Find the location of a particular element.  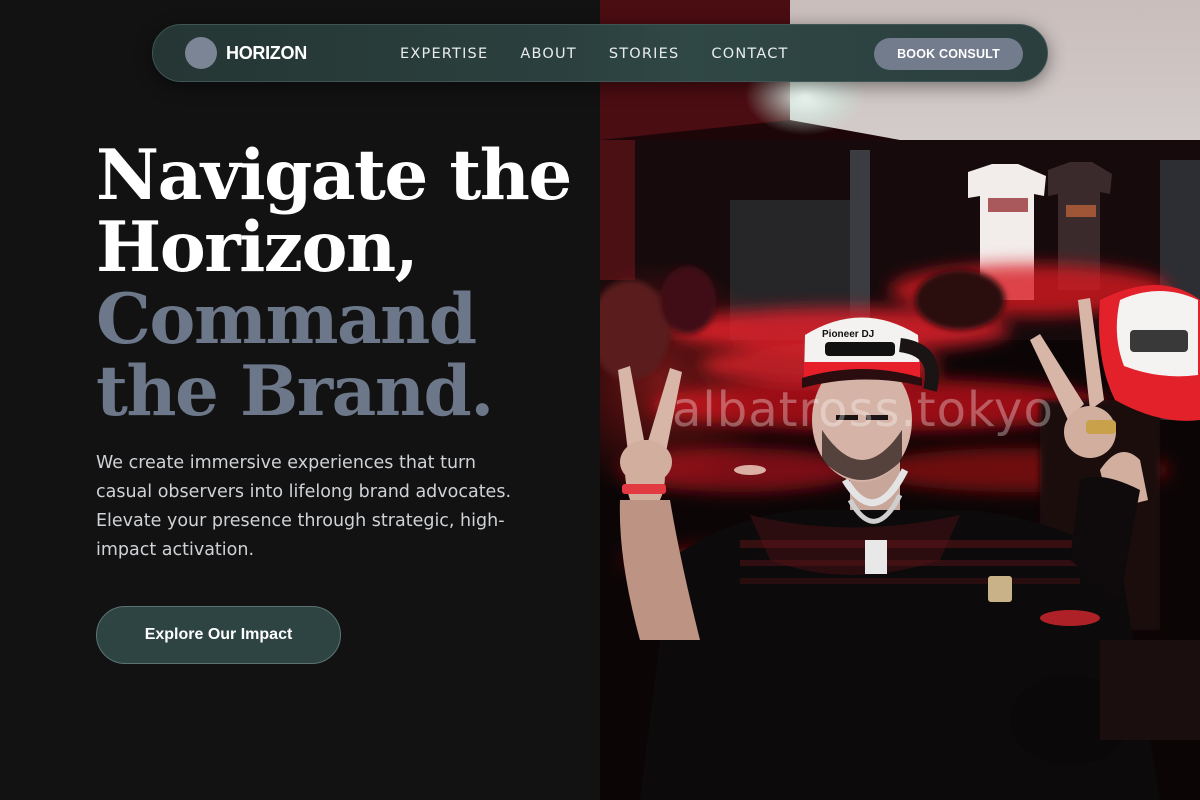

explore-impact-button: Explore Our Impact is located at coordinates (218, 635).